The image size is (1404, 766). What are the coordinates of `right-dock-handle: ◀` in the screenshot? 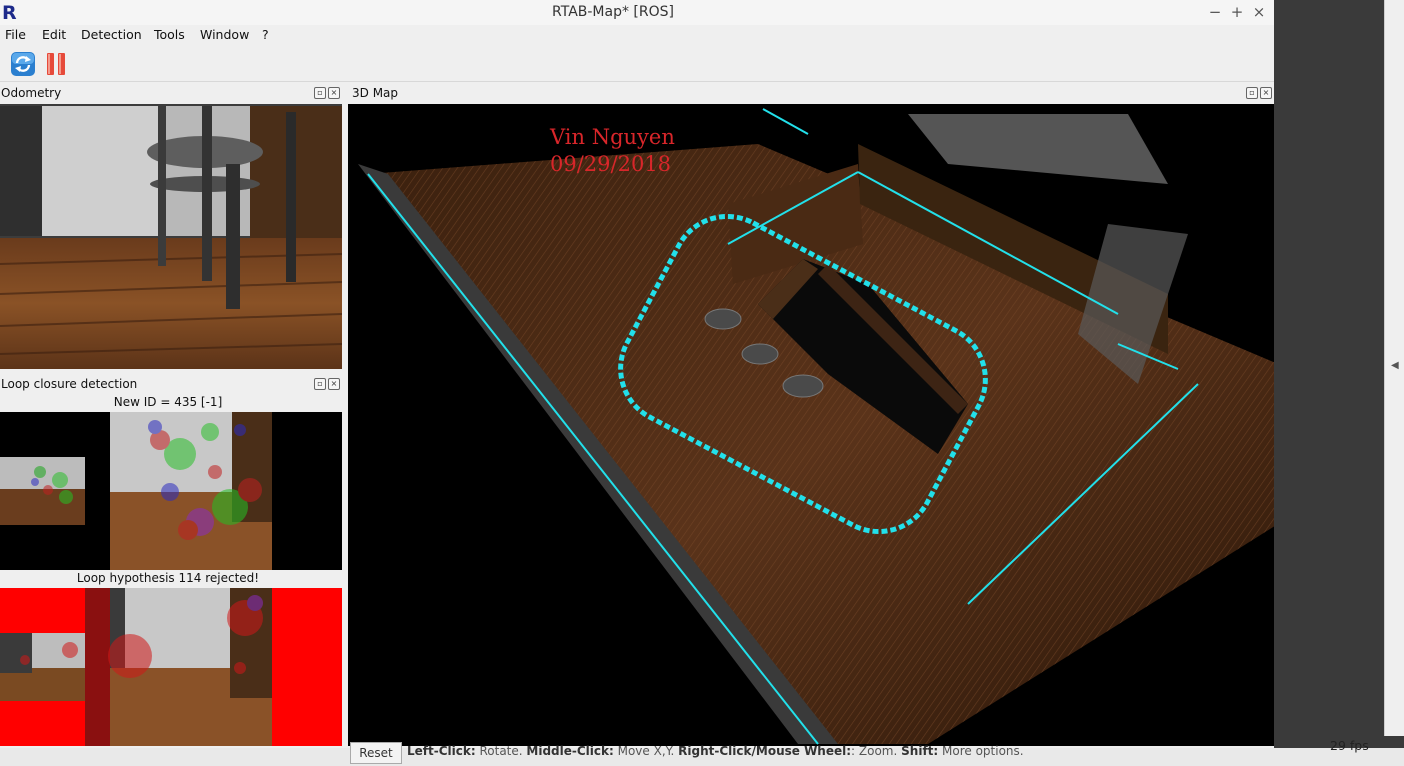 It's located at (1394, 368).